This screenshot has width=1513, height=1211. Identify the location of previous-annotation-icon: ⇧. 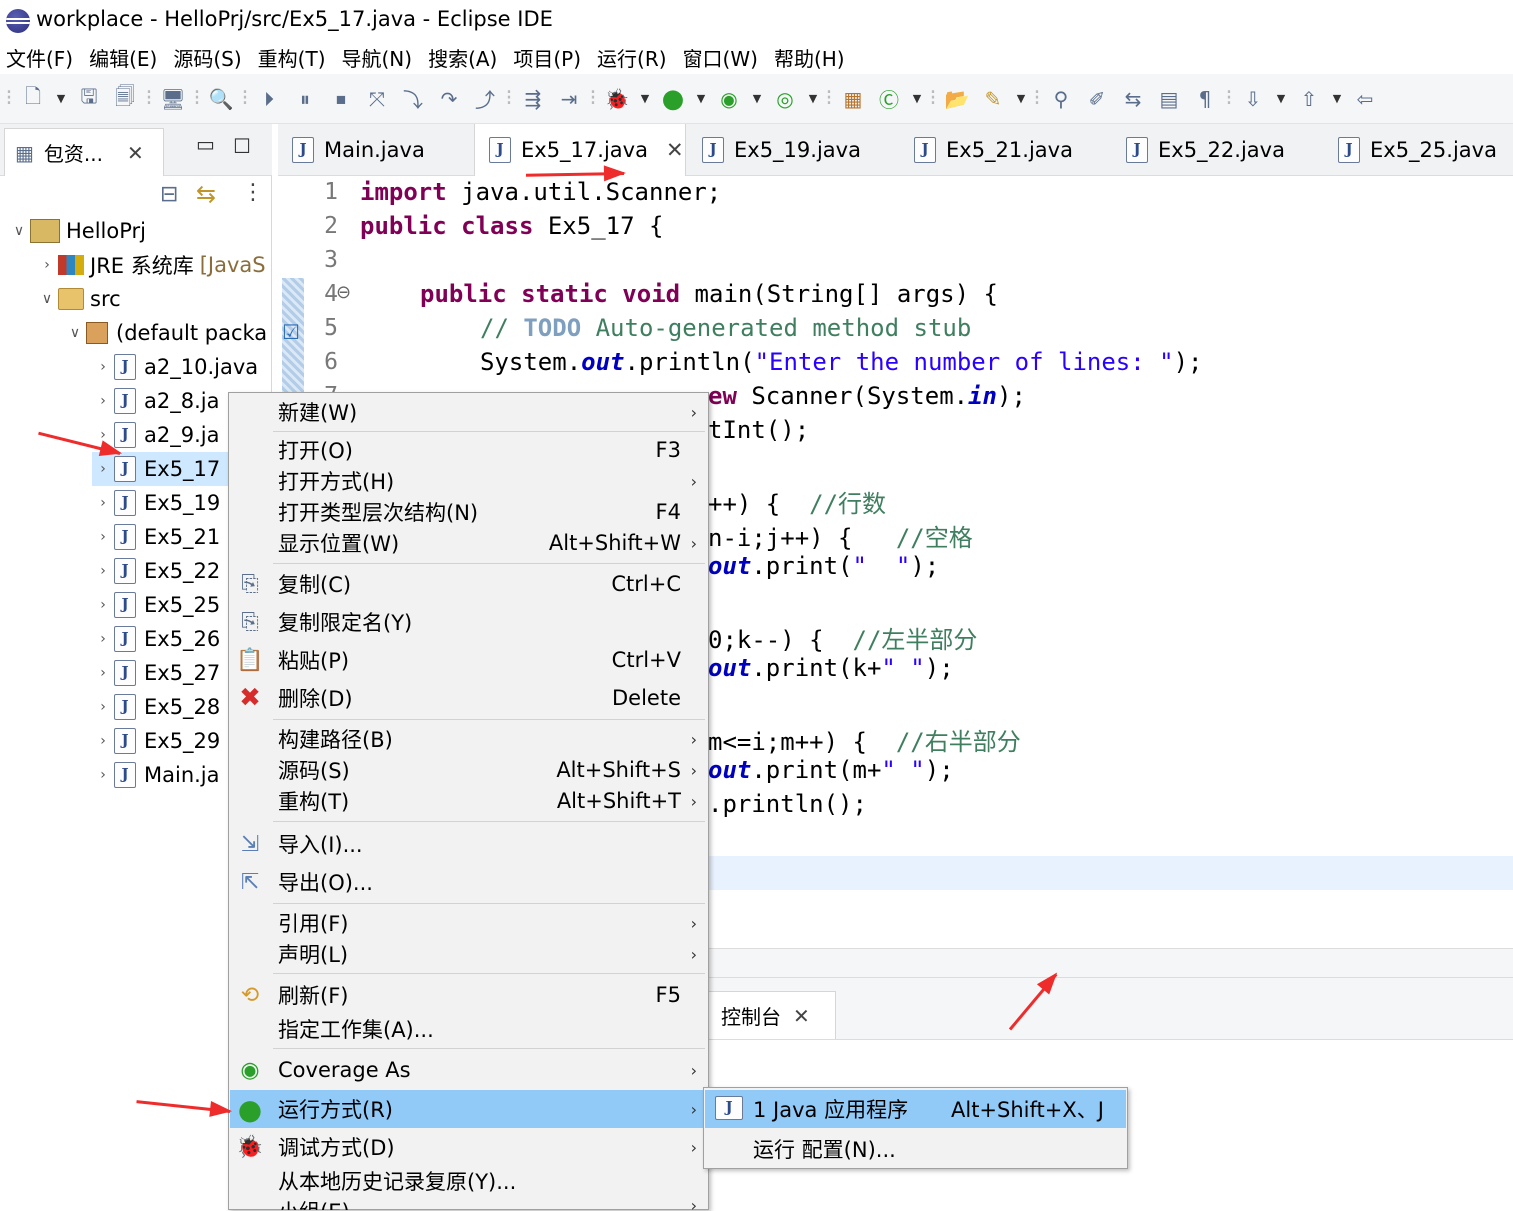
(1309, 99).